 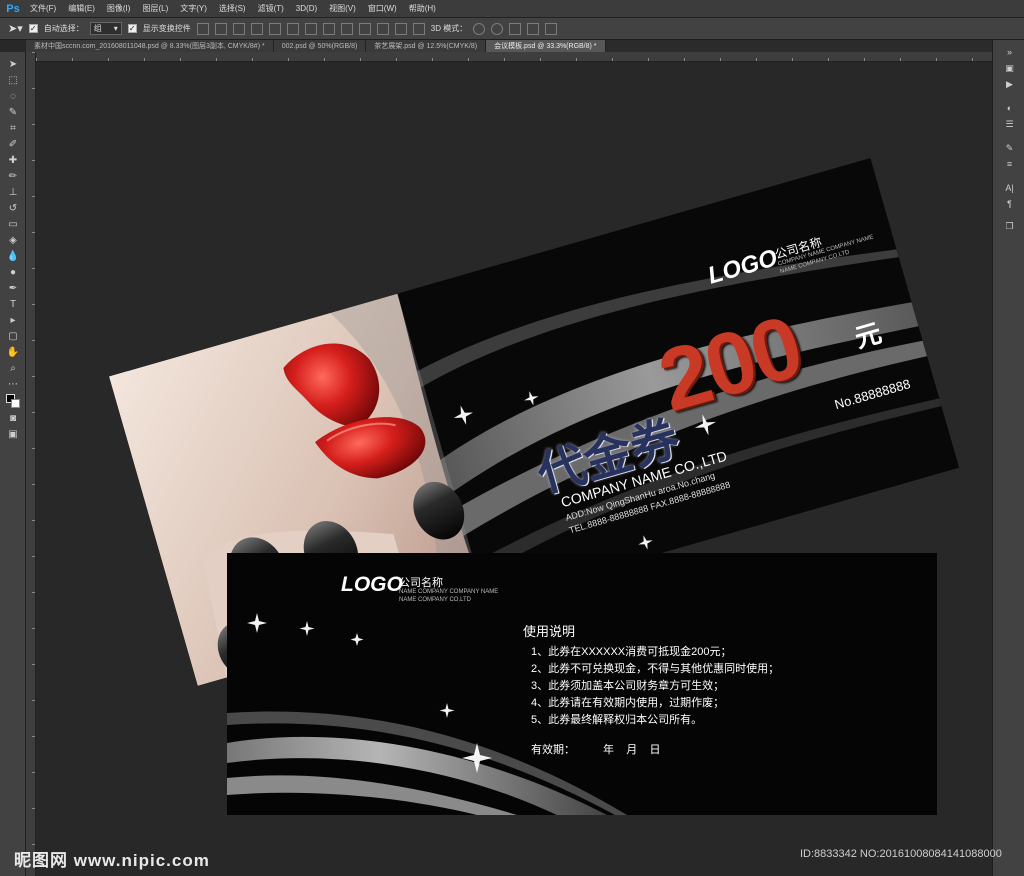 I want to click on distribute-left-icon, so click(x=364, y=28).